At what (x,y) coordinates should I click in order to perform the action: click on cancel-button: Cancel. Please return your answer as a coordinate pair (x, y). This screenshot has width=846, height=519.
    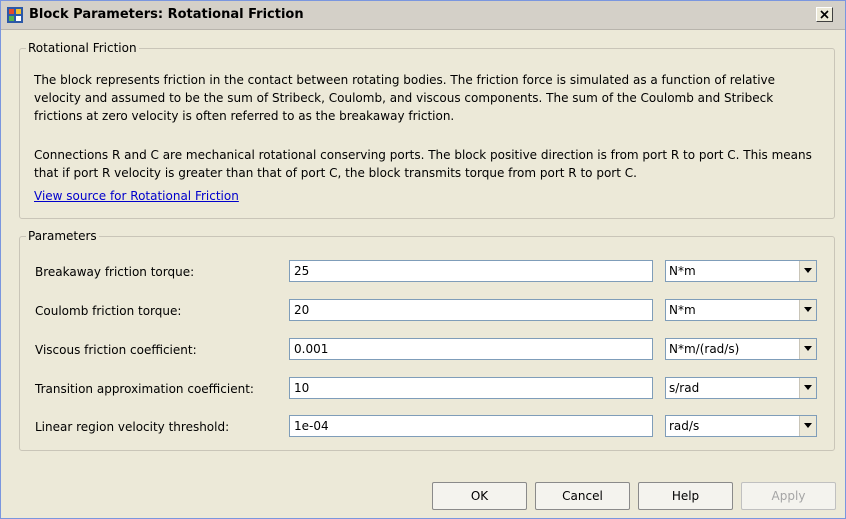
    Looking at the image, I should click on (582, 496).